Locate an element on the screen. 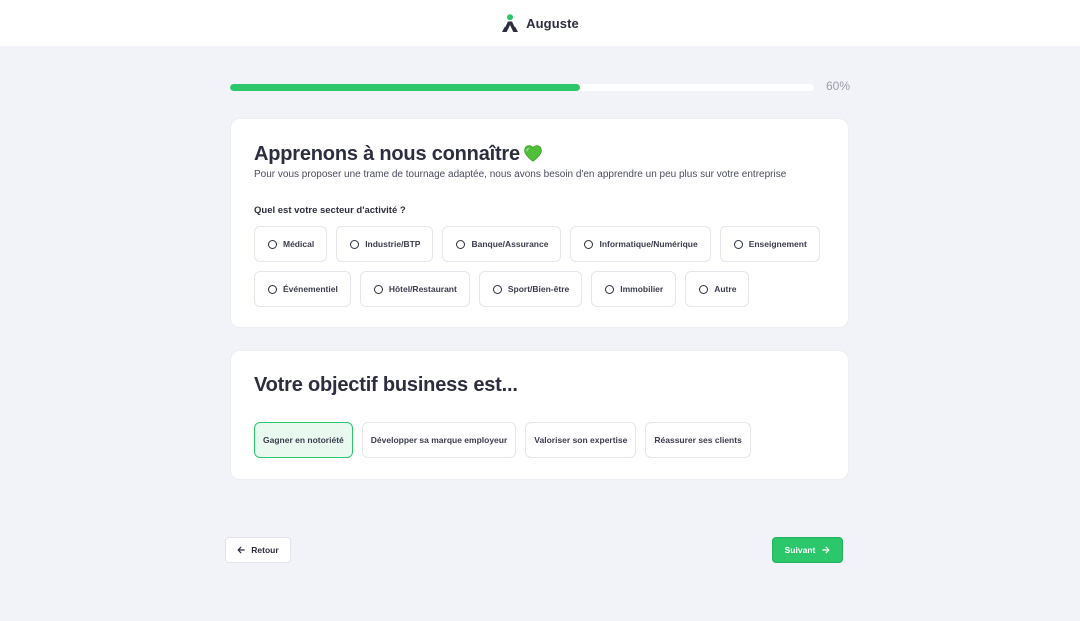 This screenshot has width=1080, height=621. option-label: Médical is located at coordinates (299, 244).